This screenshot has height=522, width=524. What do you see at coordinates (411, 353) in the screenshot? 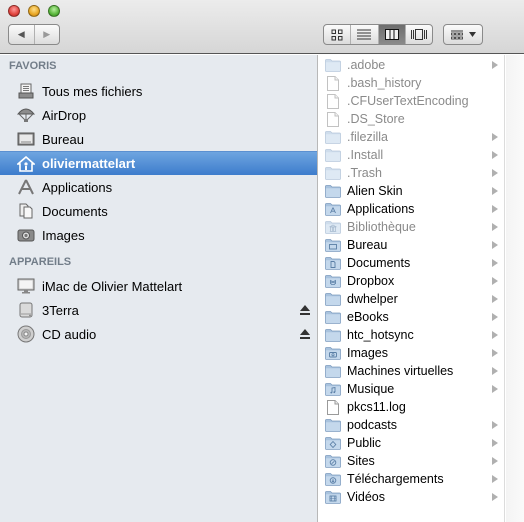
I see `list-item: Images` at bounding box center [411, 353].